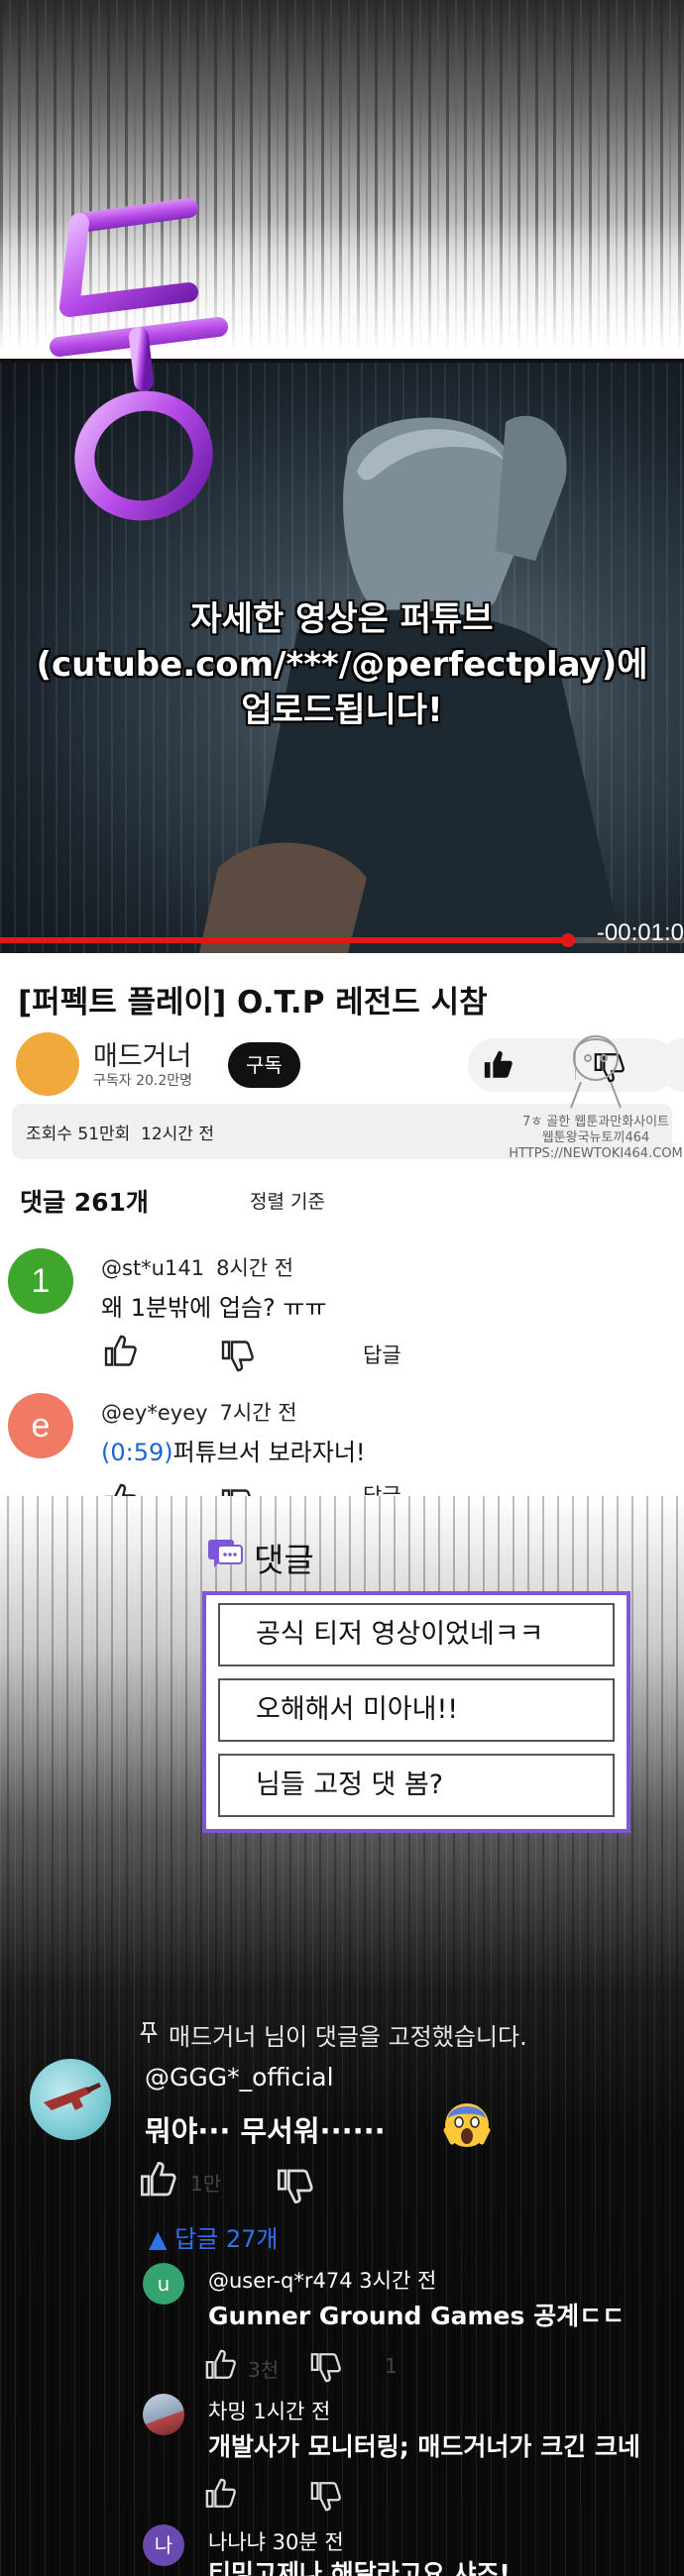  Describe the element at coordinates (416, 1786) in the screenshot. I see `reply-option-3: 님들 고정 댓 봄?` at that location.